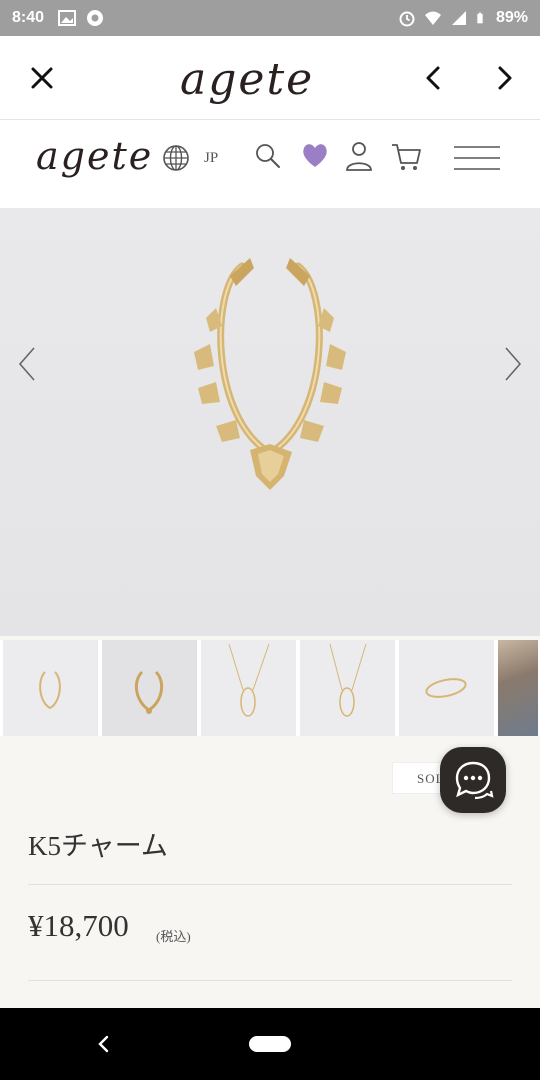  I want to click on battery-level: 89%, so click(511, 17).